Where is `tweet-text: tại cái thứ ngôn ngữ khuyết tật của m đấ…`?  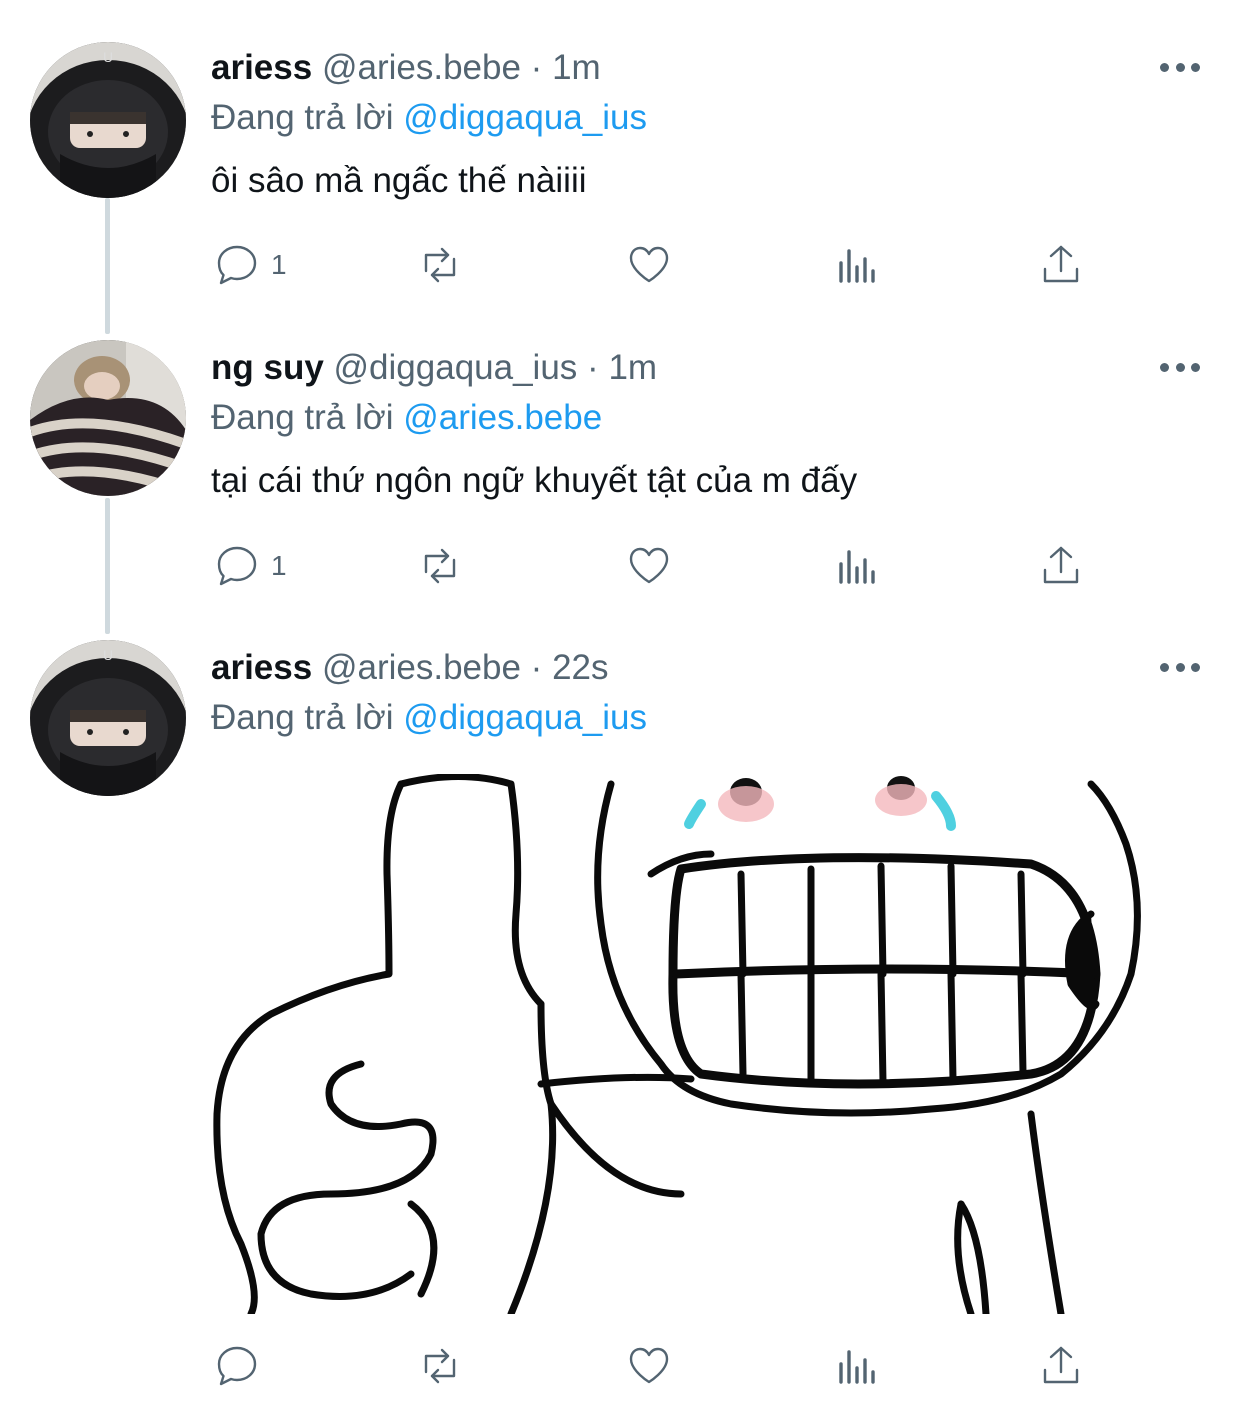 tweet-text: tại cái thứ ngôn ngữ khuyết tật của m đấ… is located at coordinates (534, 480).